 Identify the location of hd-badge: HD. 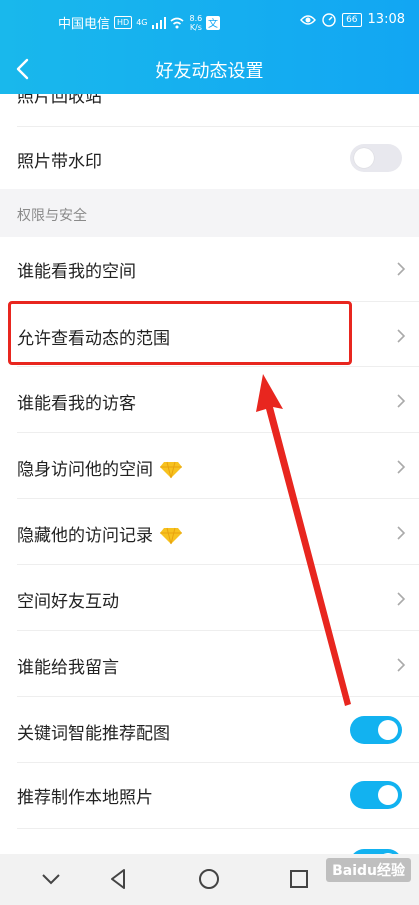
(123, 22).